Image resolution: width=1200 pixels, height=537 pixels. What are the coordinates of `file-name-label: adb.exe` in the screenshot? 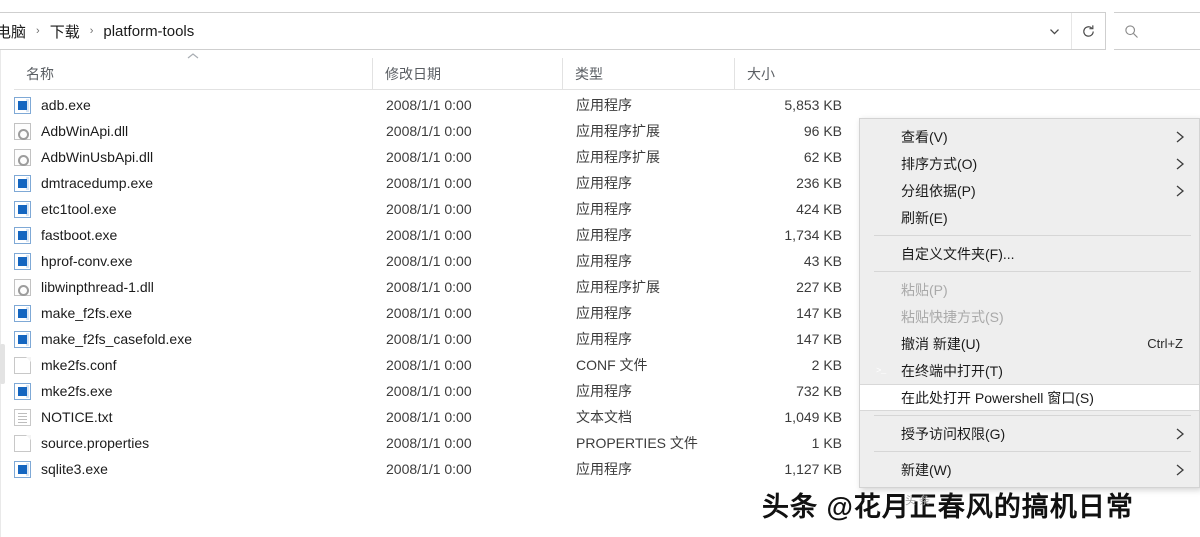 It's located at (66, 105).